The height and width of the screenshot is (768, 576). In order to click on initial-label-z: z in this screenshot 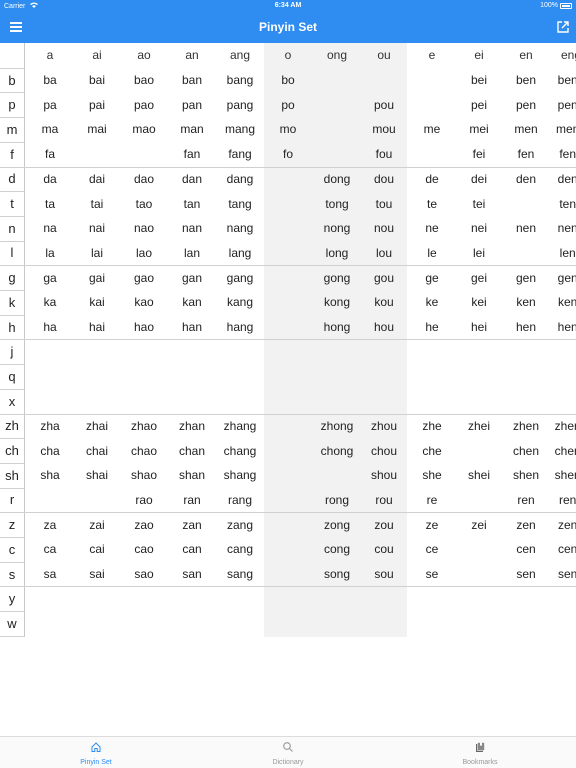, I will do `click(12, 524)`.